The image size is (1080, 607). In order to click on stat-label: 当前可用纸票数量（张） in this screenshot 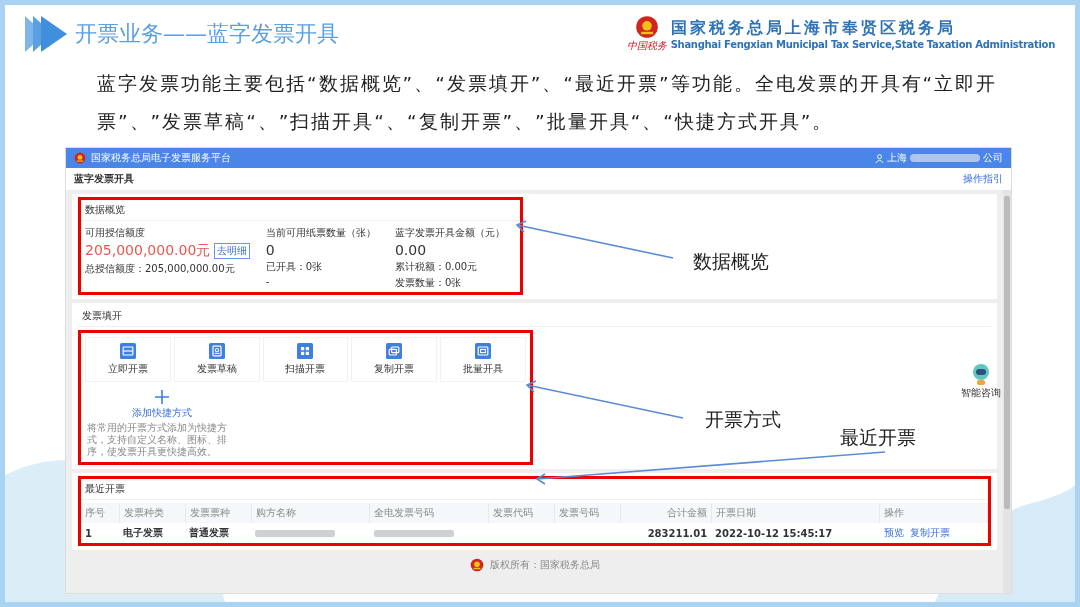, I will do `click(321, 233)`.